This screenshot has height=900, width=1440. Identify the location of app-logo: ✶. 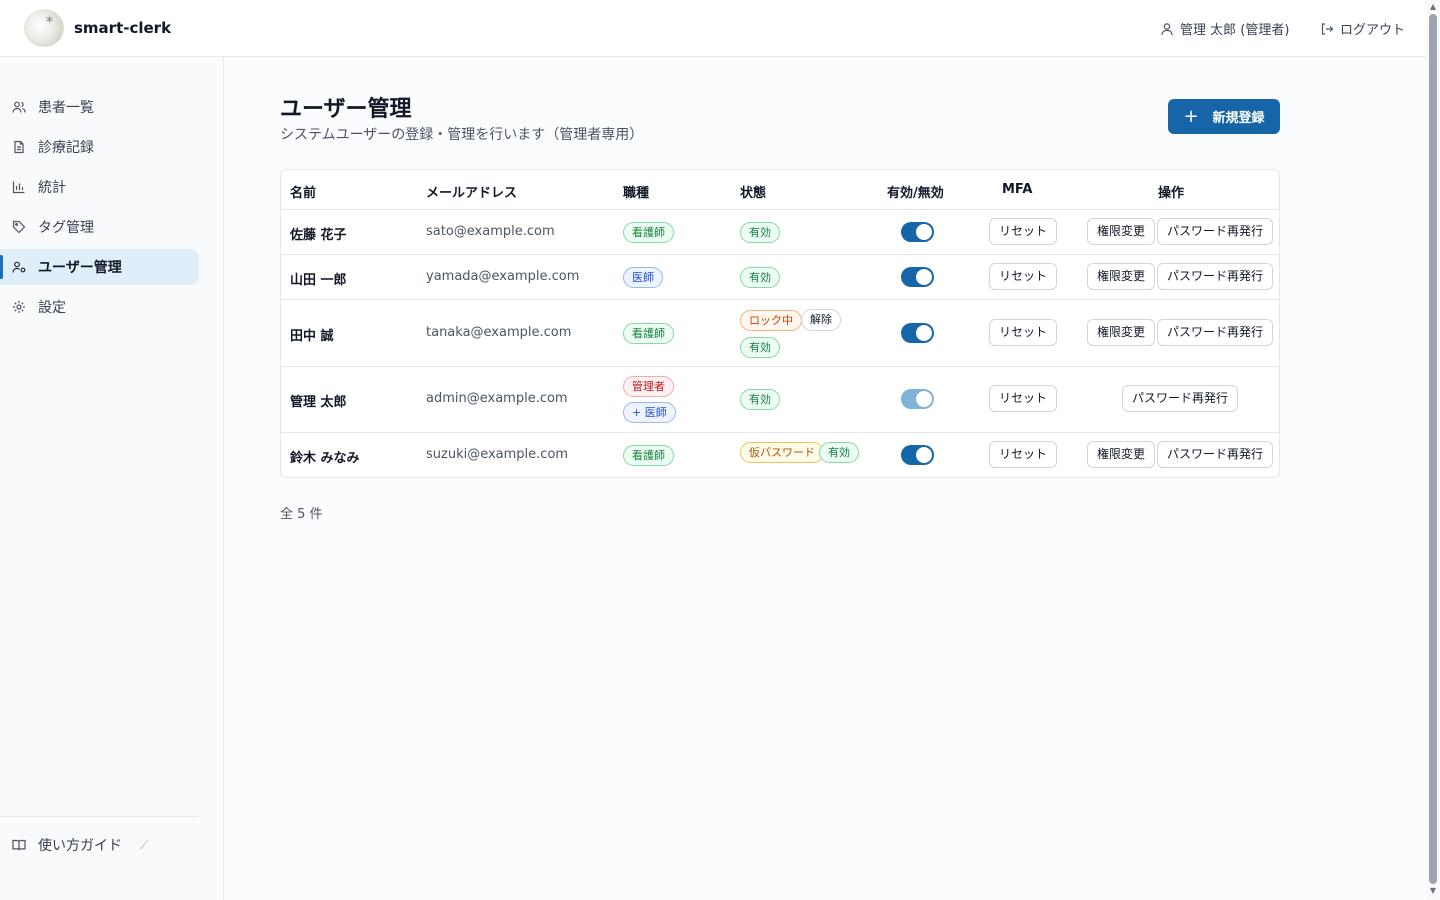
(44, 28).